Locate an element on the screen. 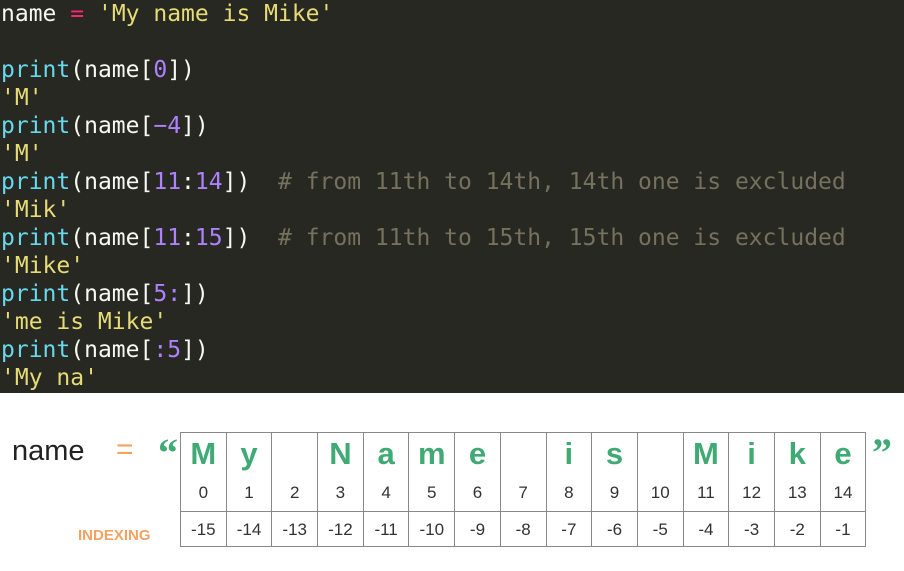  code-line: name = 'My name is Mike' is located at coordinates (452, 14).